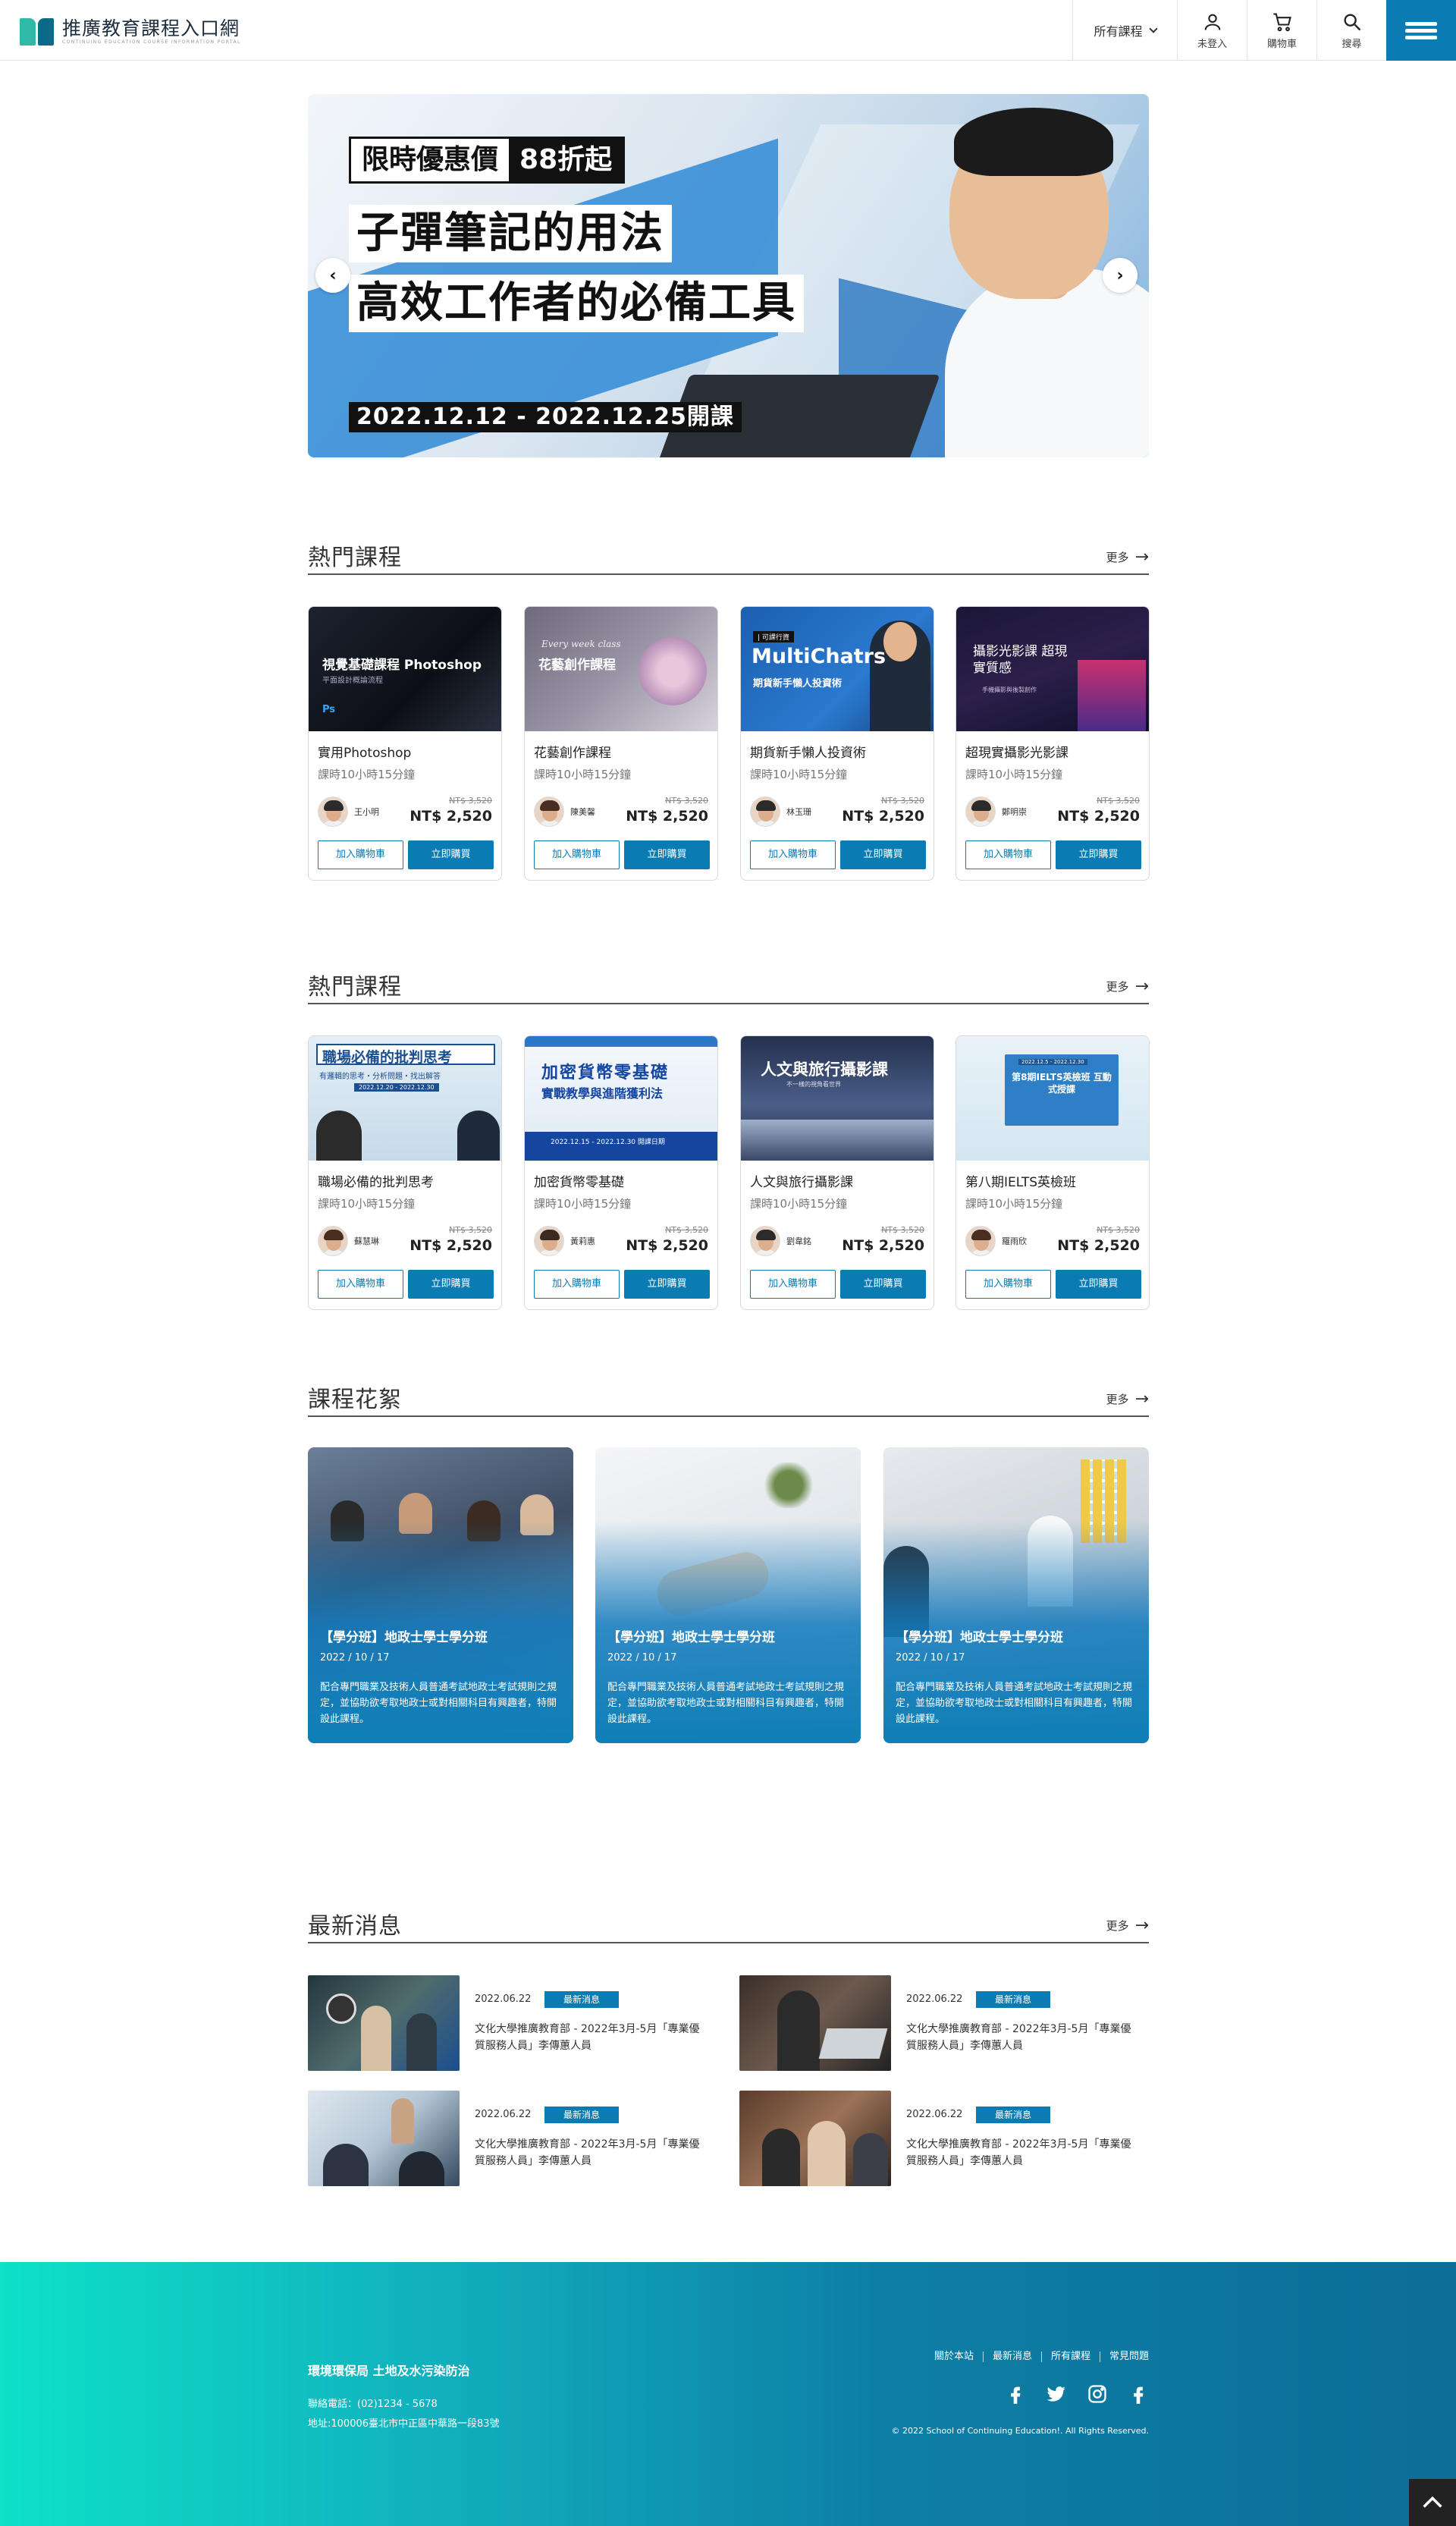 Image resolution: width=1456 pixels, height=2526 pixels. What do you see at coordinates (572, 751) in the screenshot?
I see `course-name: 花藝創作課程` at bounding box center [572, 751].